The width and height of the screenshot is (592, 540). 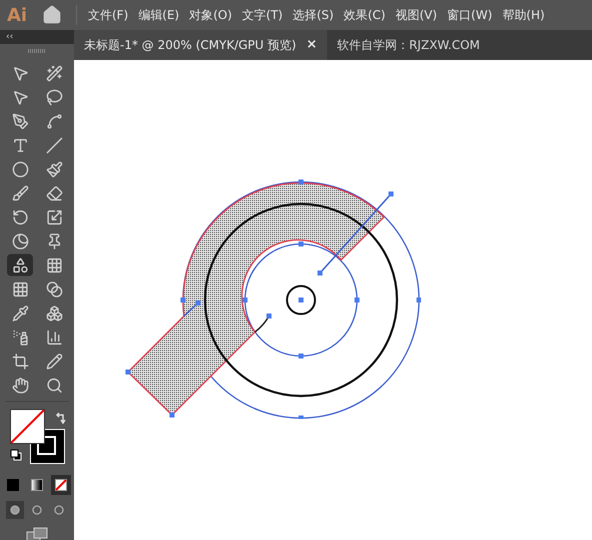 I want to click on menu-item: 选择(S), so click(x=313, y=15).